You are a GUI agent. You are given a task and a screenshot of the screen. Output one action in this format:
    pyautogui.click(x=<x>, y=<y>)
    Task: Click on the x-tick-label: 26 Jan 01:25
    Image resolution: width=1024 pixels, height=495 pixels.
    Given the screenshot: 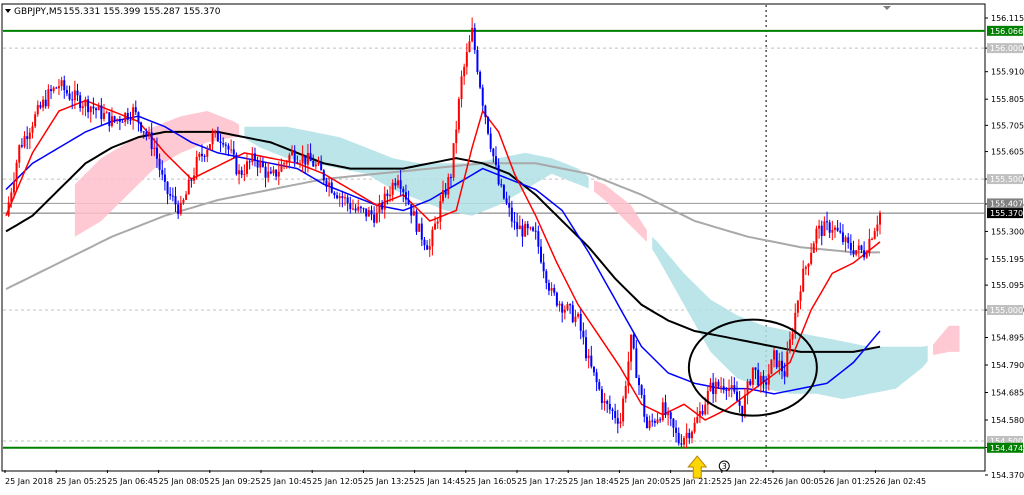 What is the action you would take?
    pyautogui.click(x=849, y=481)
    